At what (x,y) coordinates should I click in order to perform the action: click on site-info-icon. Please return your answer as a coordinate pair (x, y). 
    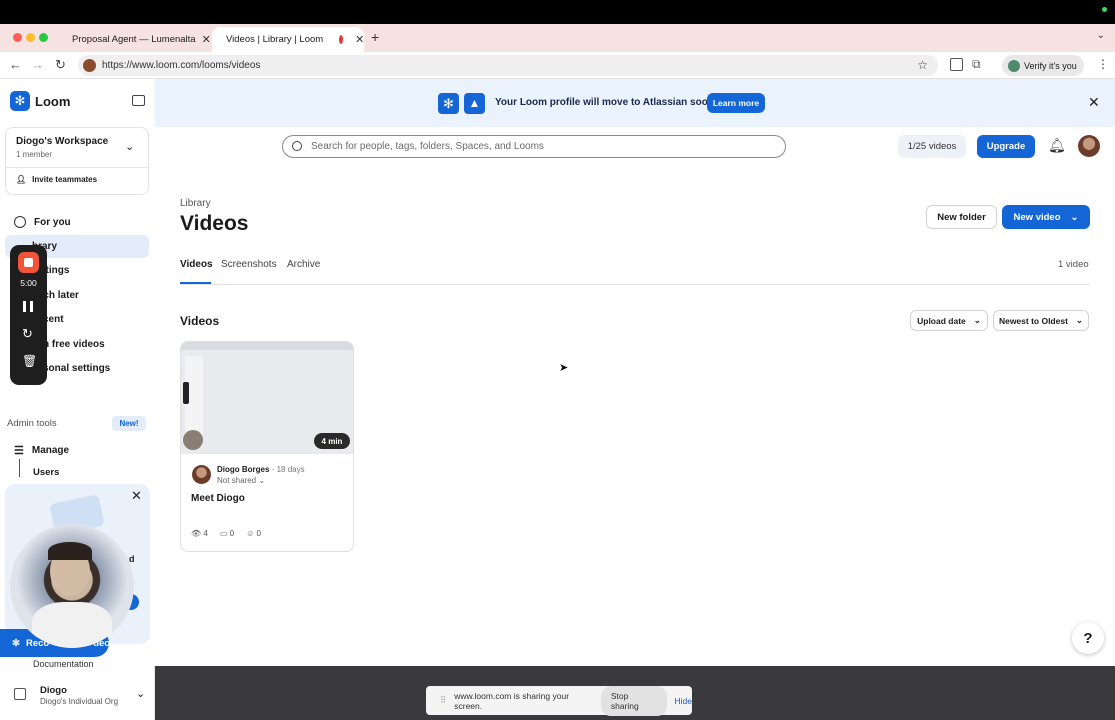
    Looking at the image, I should click on (89, 65).